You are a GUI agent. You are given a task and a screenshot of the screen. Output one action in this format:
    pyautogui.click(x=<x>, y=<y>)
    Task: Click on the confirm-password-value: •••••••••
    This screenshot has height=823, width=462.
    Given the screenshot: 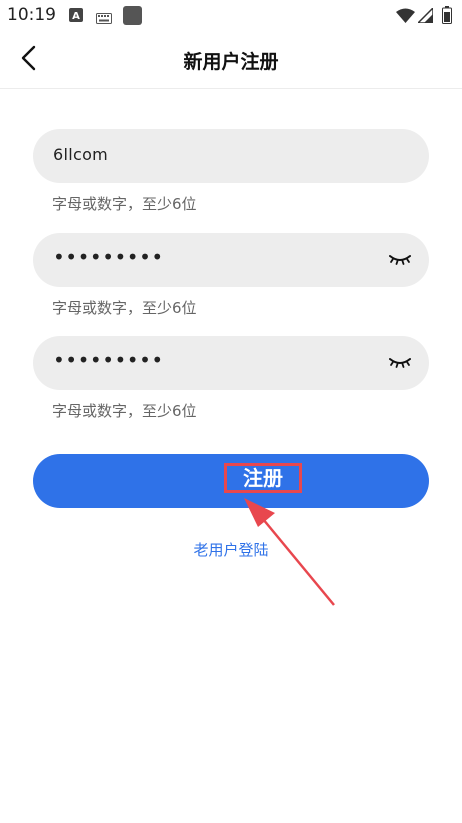 What is the action you would take?
    pyautogui.click(x=108, y=360)
    